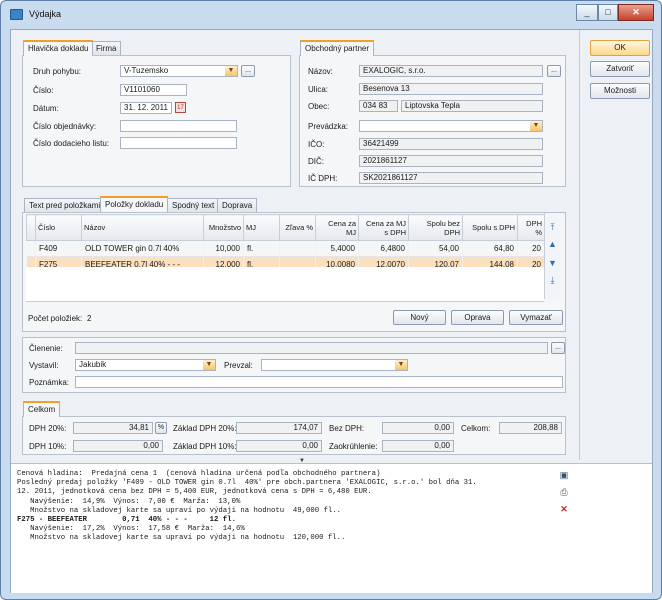 Image resolution: width=662 pixels, height=600 pixels. What do you see at coordinates (58, 48) in the screenshot?
I see `tab-document-header: Hlavička dokladu` at bounding box center [58, 48].